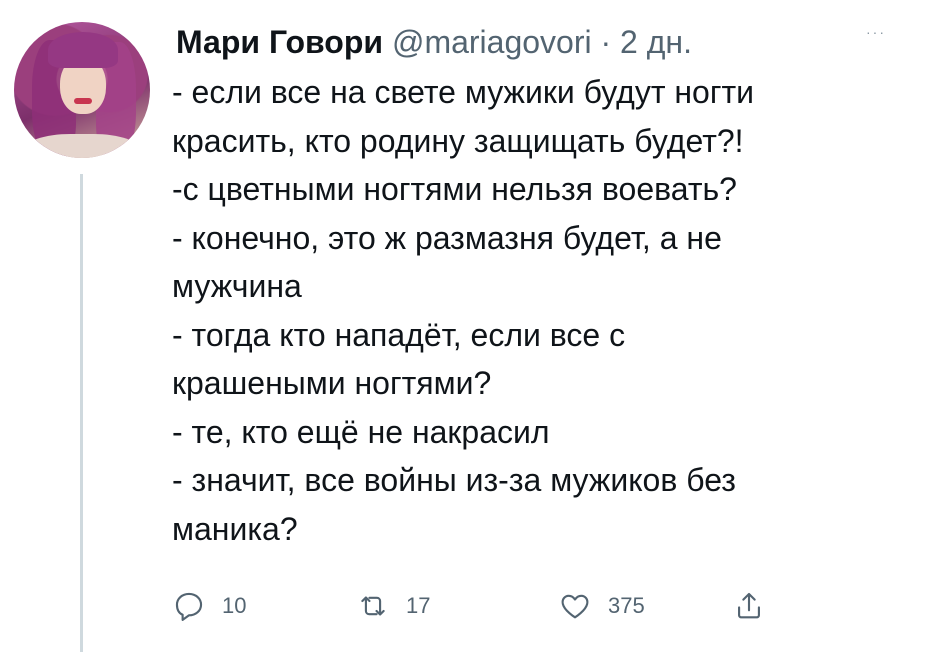 This screenshot has width=929, height=652. What do you see at coordinates (393, 606) in the screenshot?
I see `retweet-button: 17` at bounding box center [393, 606].